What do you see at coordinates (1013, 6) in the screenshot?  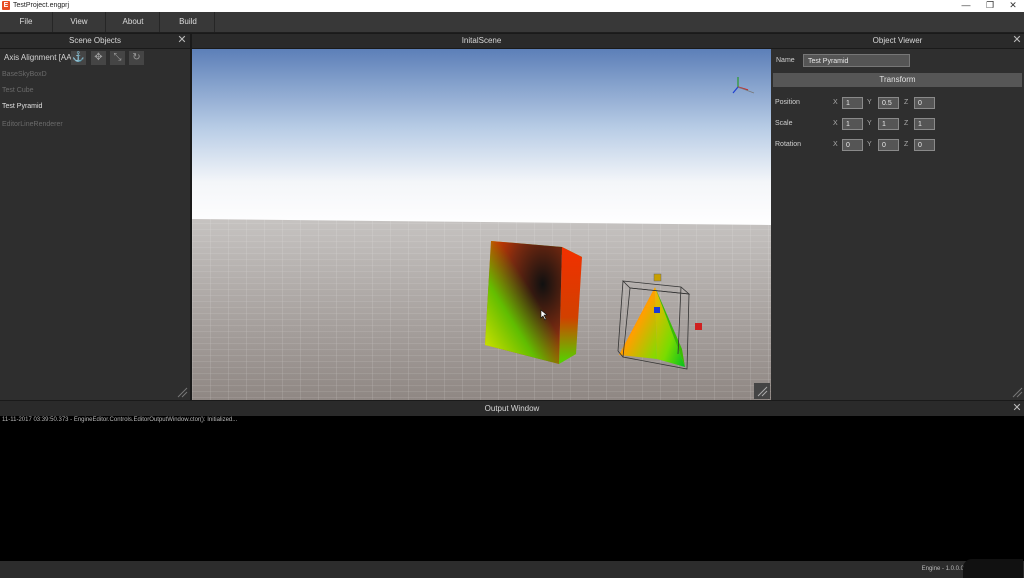 I see `window-close-button: ✕` at bounding box center [1013, 6].